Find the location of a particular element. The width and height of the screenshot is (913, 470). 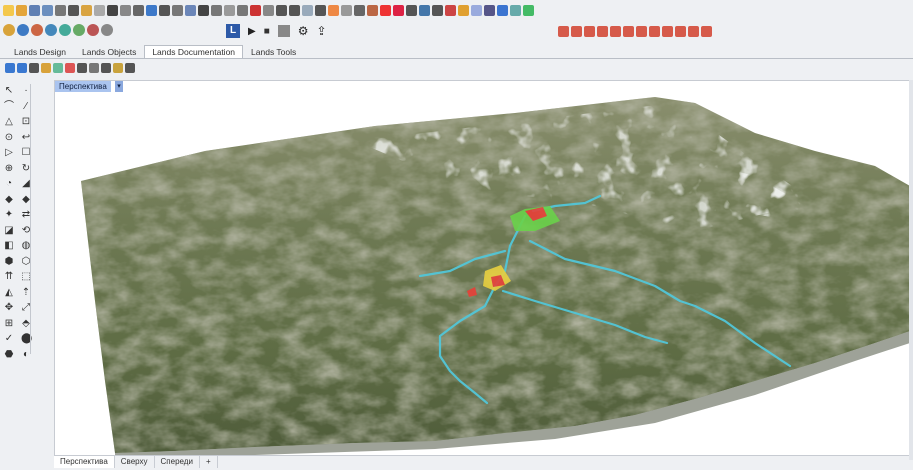

tab-lands-design: Lands Design is located at coordinates (40, 52).